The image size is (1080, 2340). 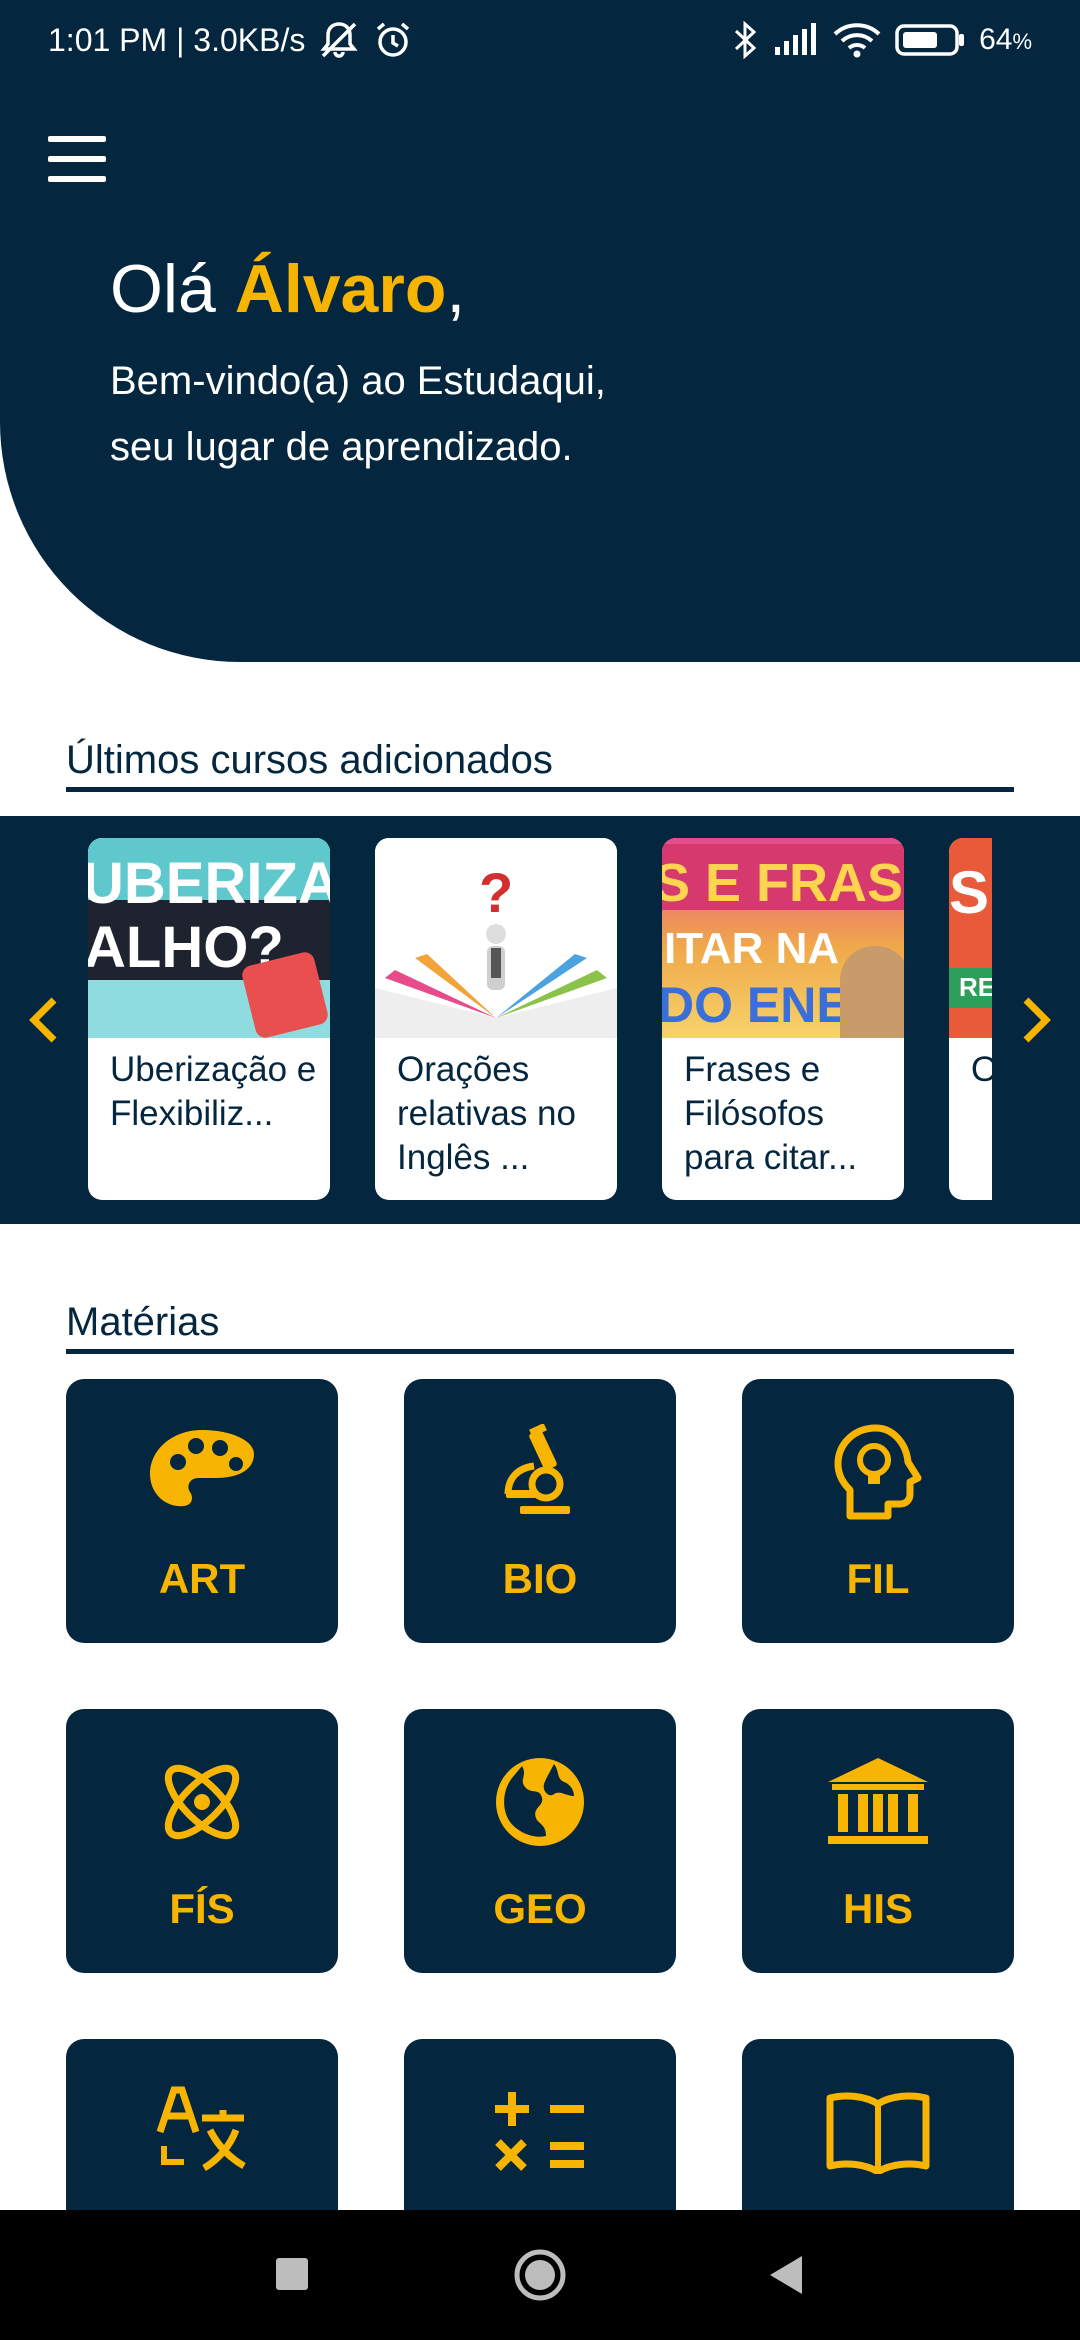 What do you see at coordinates (796, 40) in the screenshot?
I see `signal-icon` at bounding box center [796, 40].